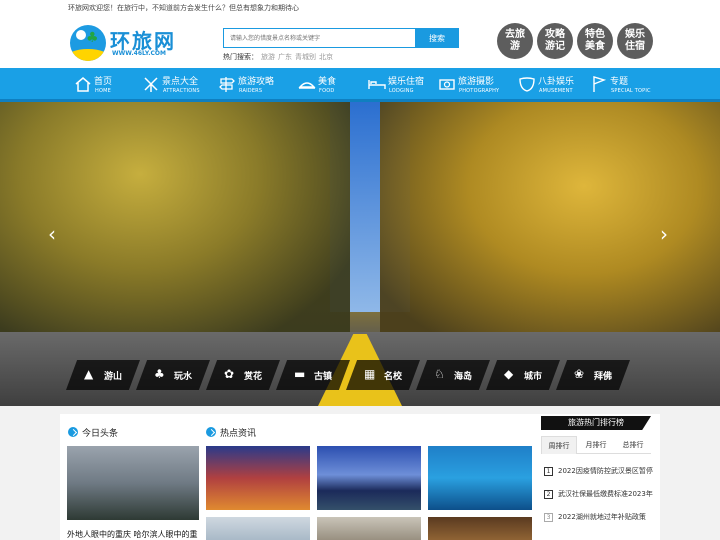  Describe the element at coordinates (383, 375) in the screenshot. I see `category-schools: ▦ 名校` at that location.